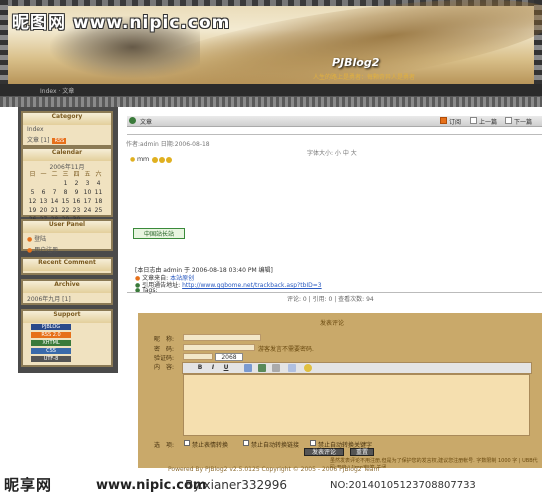 The width and height of the screenshot is (542, 500). What do you see at coordinates (87, 201) in the screenshot?
I see `calendar-day: 17` at bounding box center [87, 201].